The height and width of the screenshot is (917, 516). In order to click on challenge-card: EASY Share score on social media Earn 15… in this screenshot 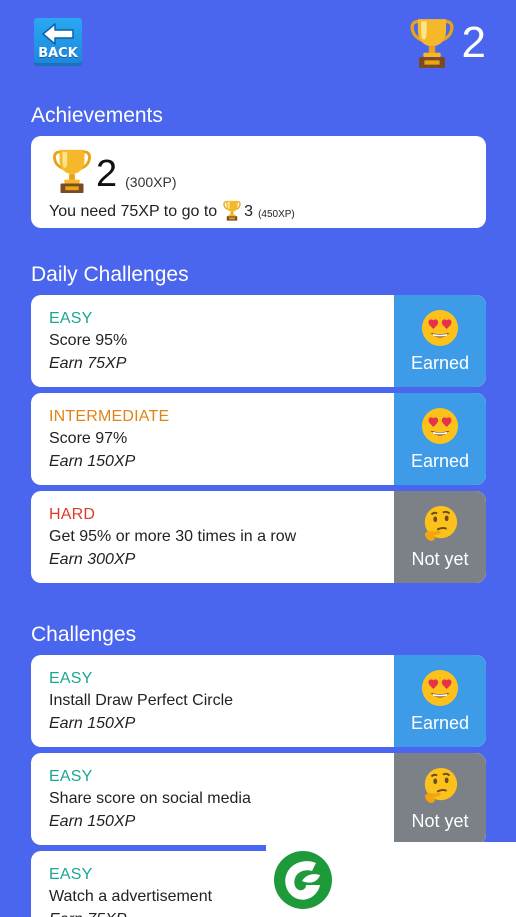, I will do `click(258, 799)`.